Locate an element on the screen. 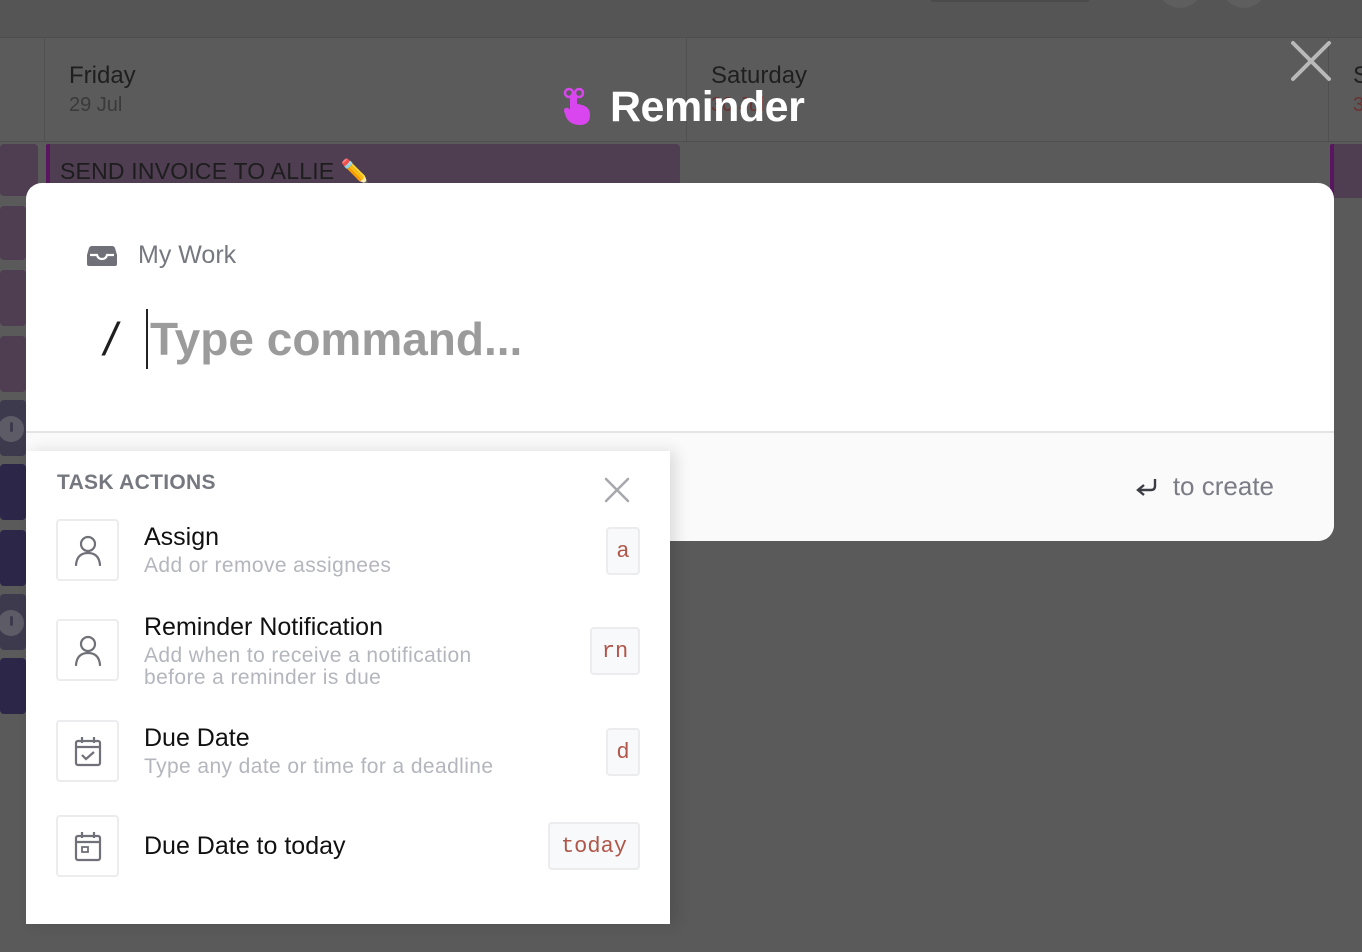  day-name: S is located at coordinates (1357, 75).